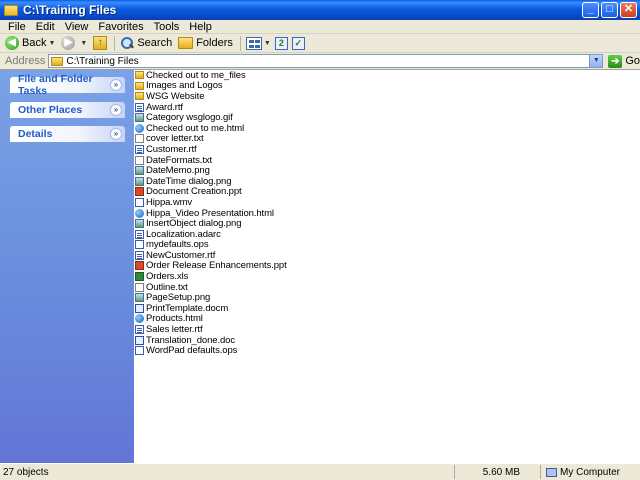 The height and width of the screenshot is (480, 640). I want to click on toolbar: ◀ Back ▼ ▶ ▼ ↑ Search Folders ▼ 2 ✓, so click(320, 43).